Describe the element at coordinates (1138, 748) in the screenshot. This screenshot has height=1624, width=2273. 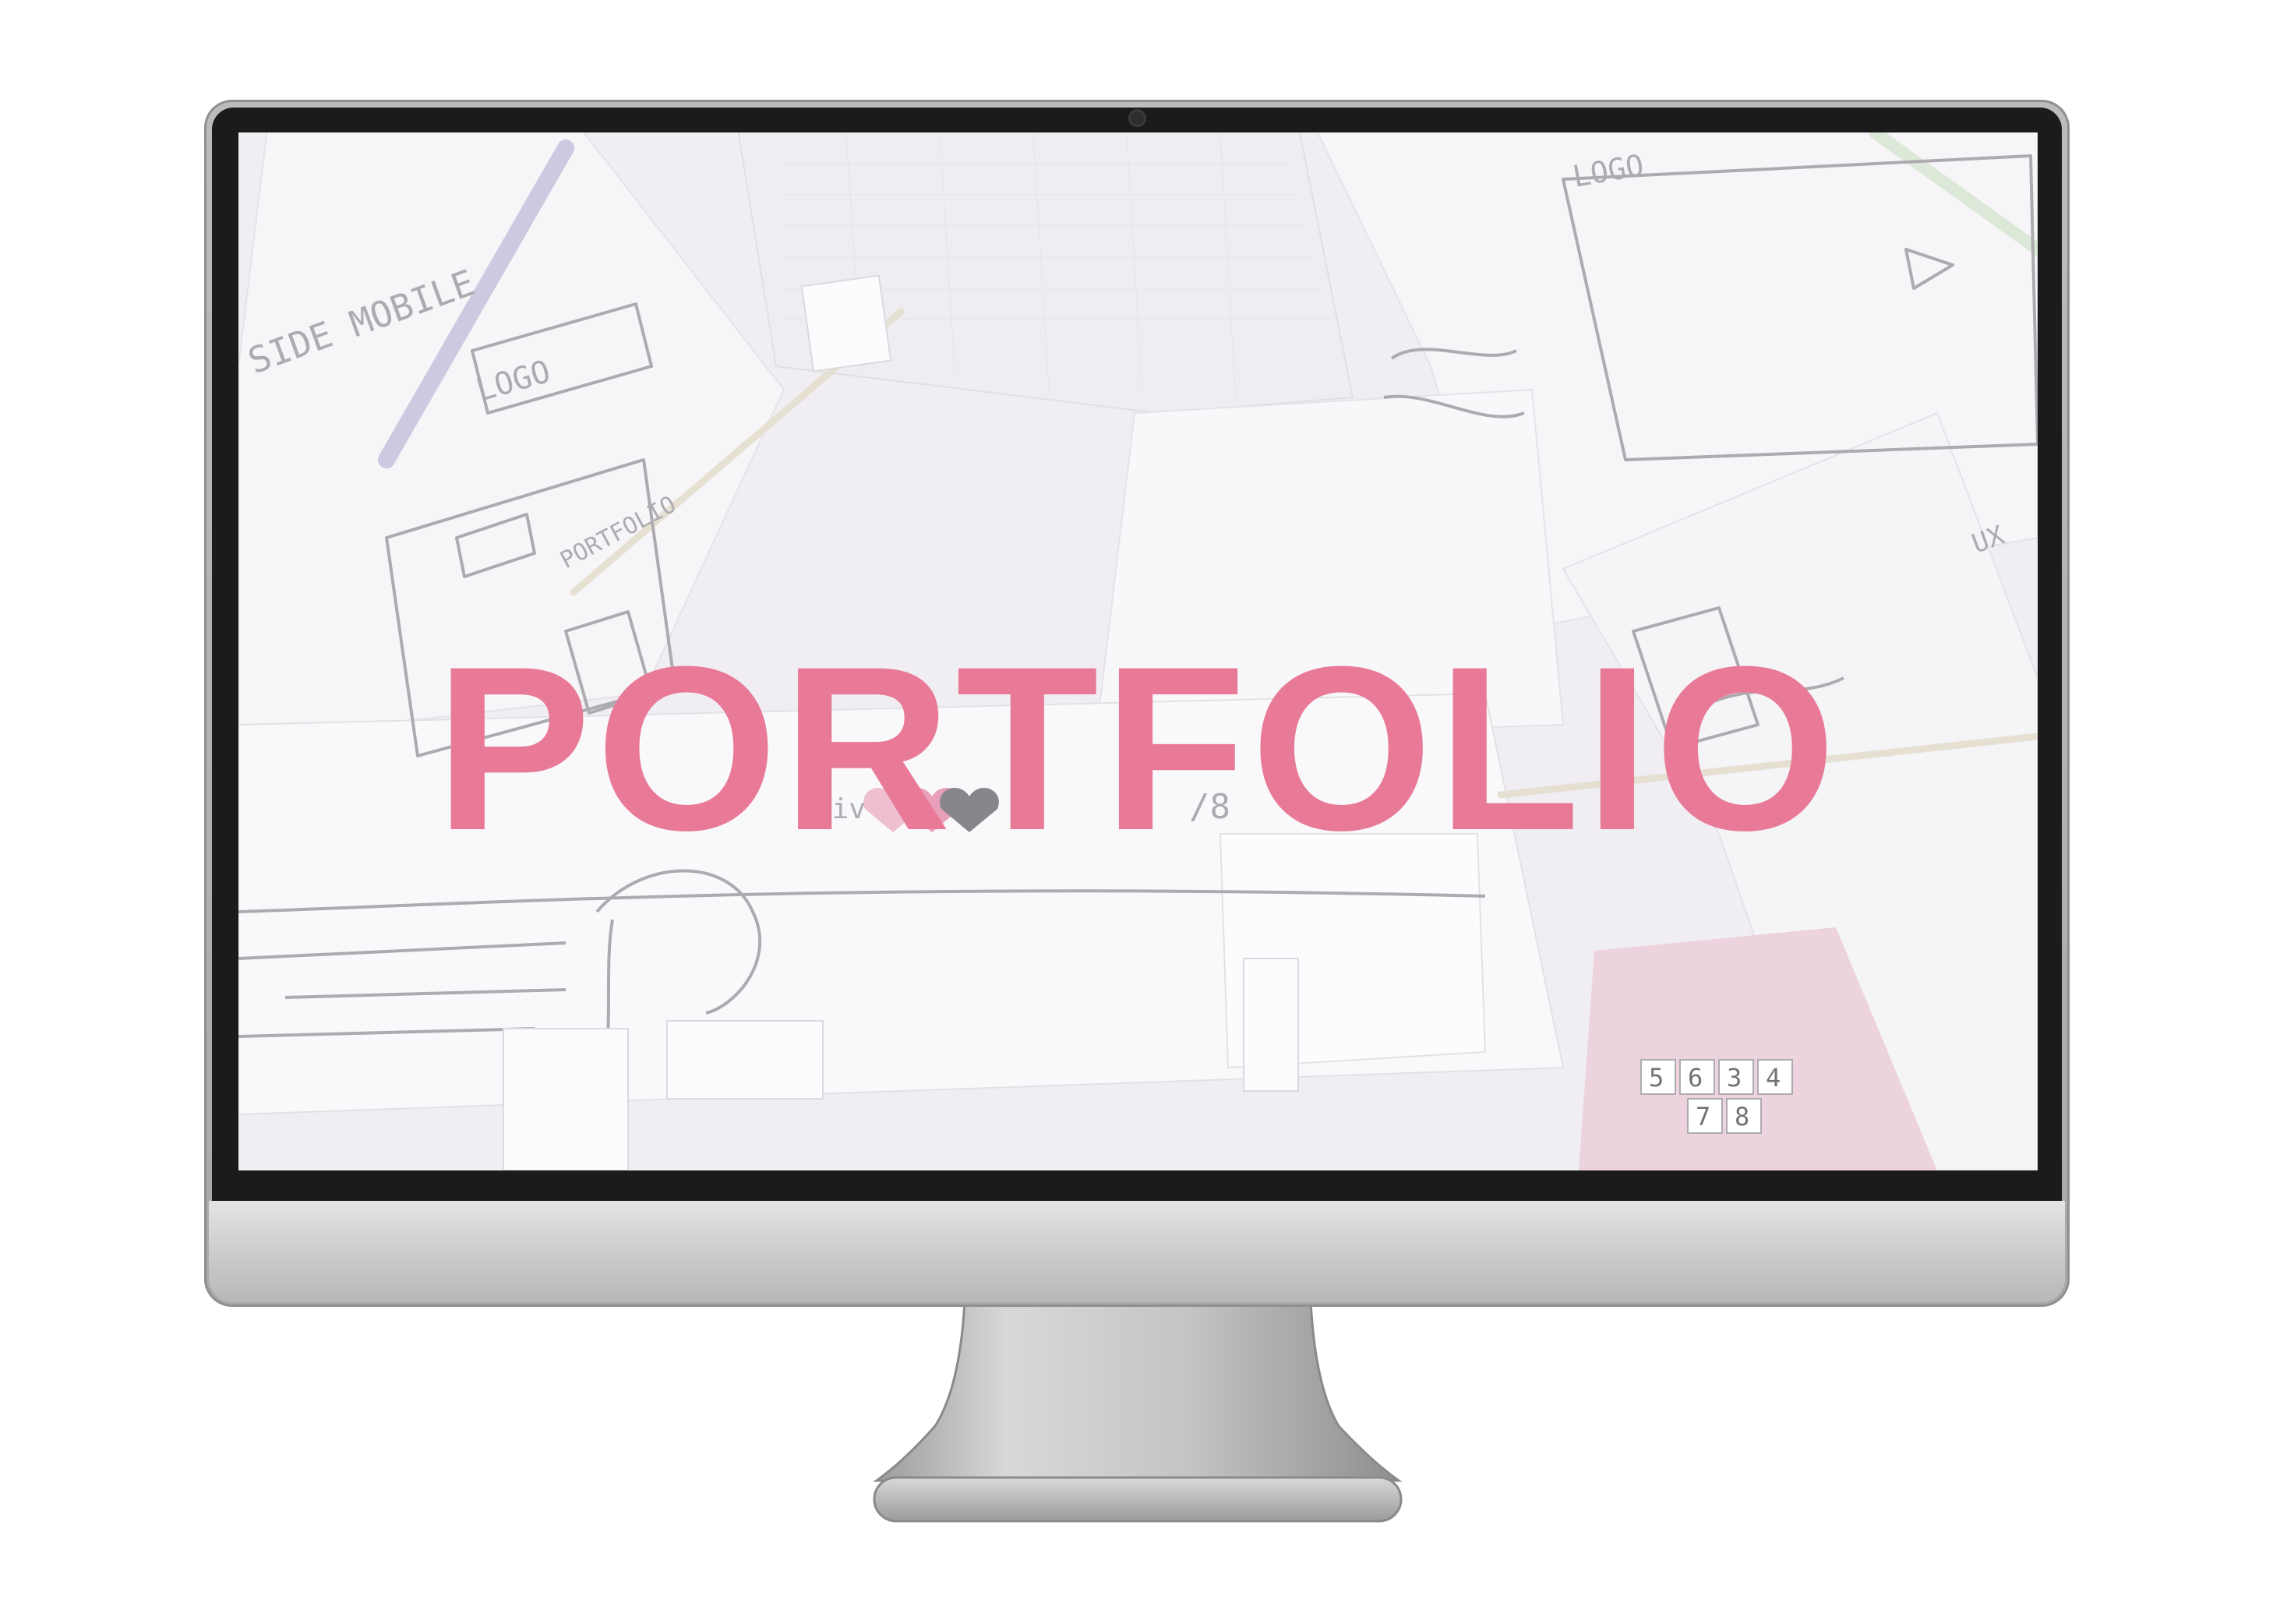
I see `hero-title: PORTFOLIO` at that location.